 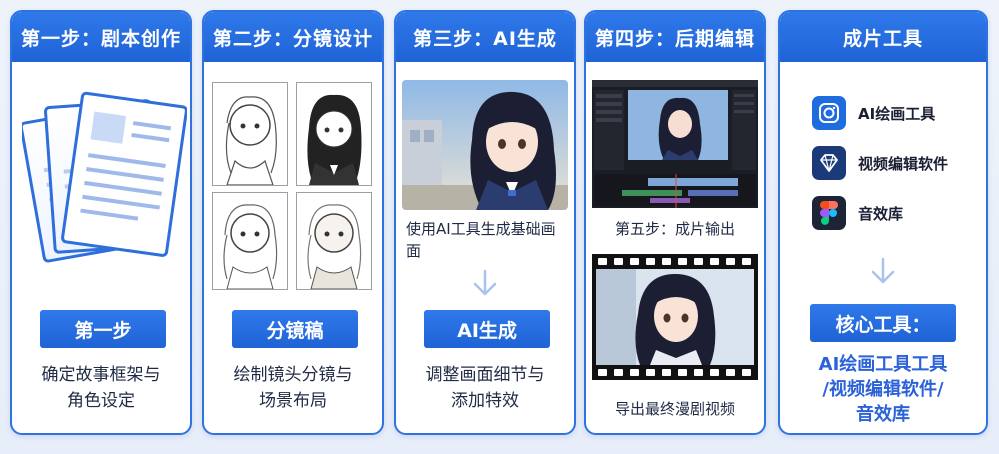 I want to click on step1-pill: 第一步, so click(x=103, y=329).